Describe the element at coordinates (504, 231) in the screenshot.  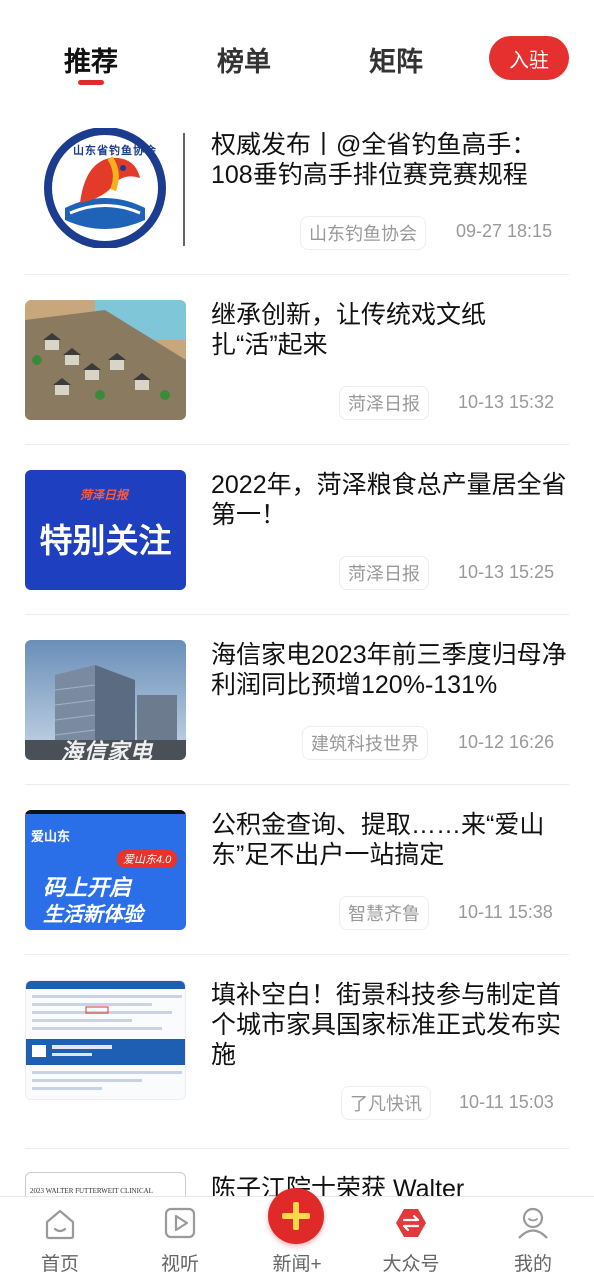
I see `news-time: 09-27 18:15` at that location.